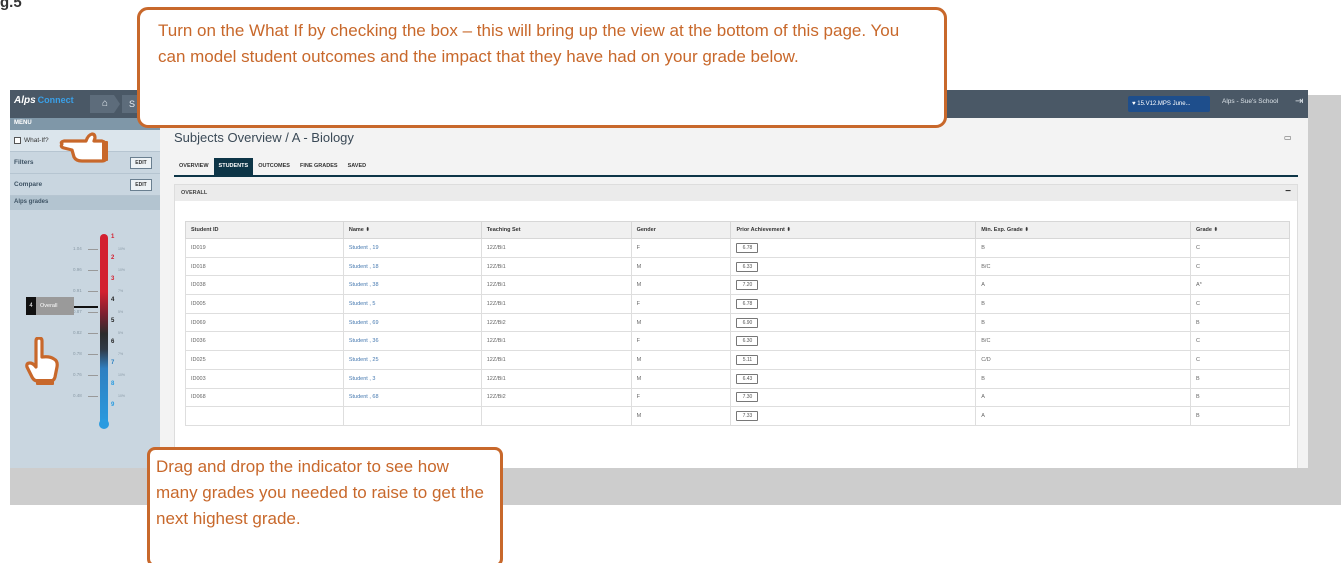  I want to click on table-cell: Student , 68, so click(412, 397).